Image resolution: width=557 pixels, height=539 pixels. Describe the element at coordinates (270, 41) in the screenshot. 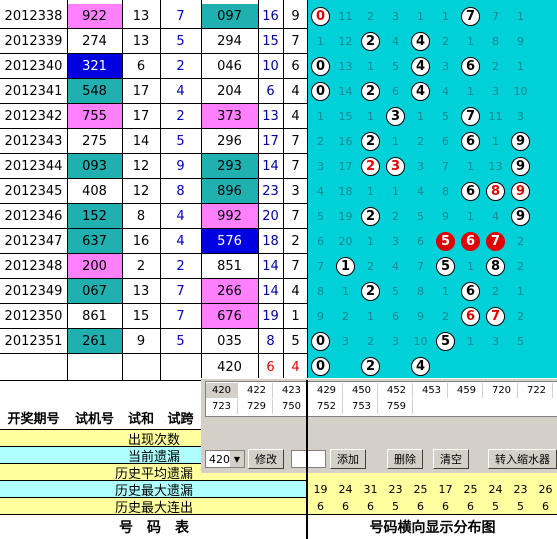

I see `sum2-cell: 15` at that location.